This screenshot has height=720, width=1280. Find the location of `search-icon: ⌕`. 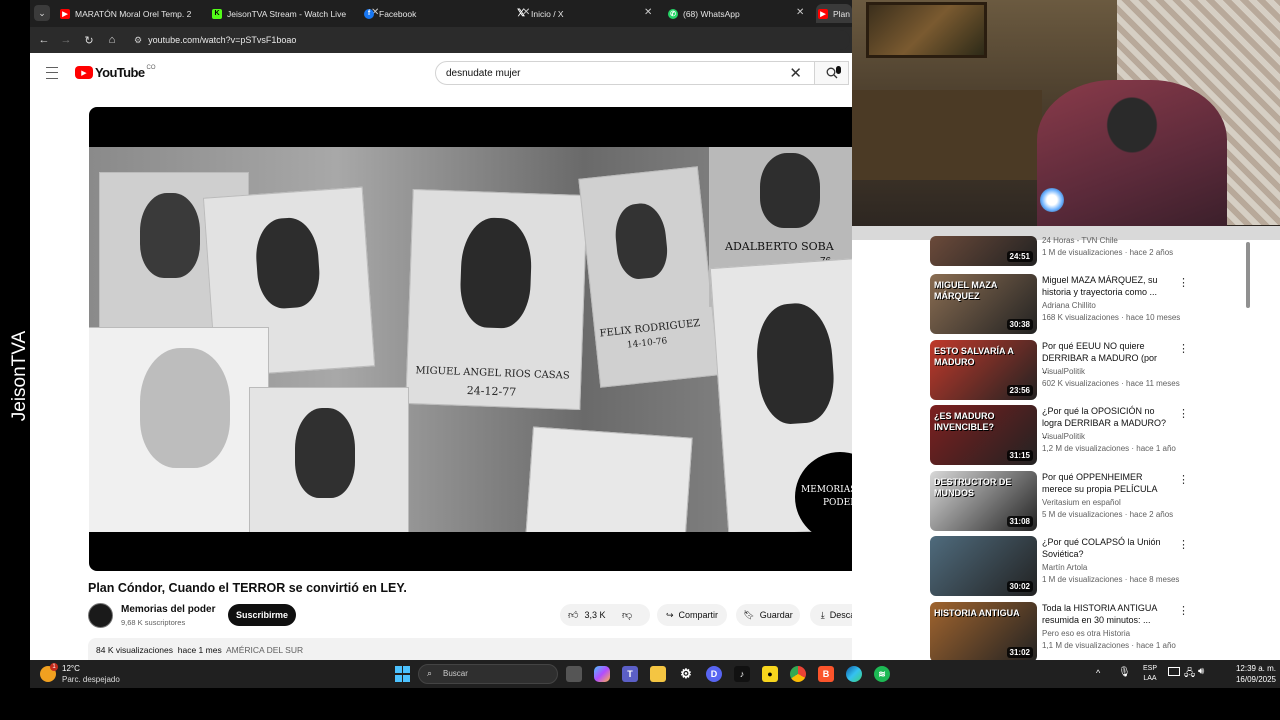

search-icon: ⌕ is located at coordinates (430, 673).